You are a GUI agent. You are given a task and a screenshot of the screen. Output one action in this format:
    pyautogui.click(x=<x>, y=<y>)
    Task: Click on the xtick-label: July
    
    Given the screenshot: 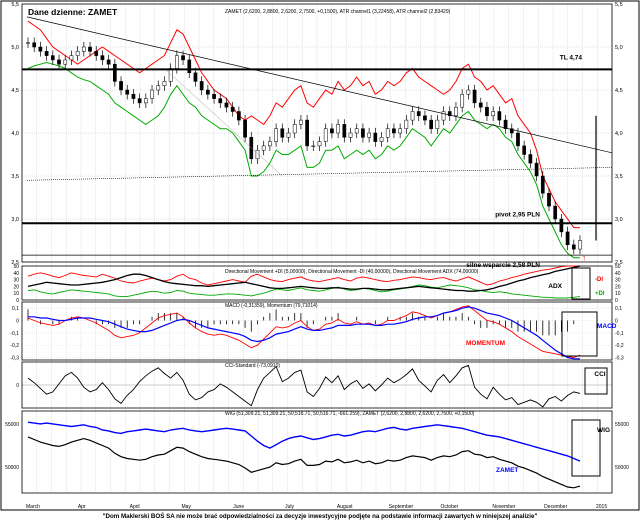 What is the action you would take?
    pyautogui.click(x=289, y=507)
    